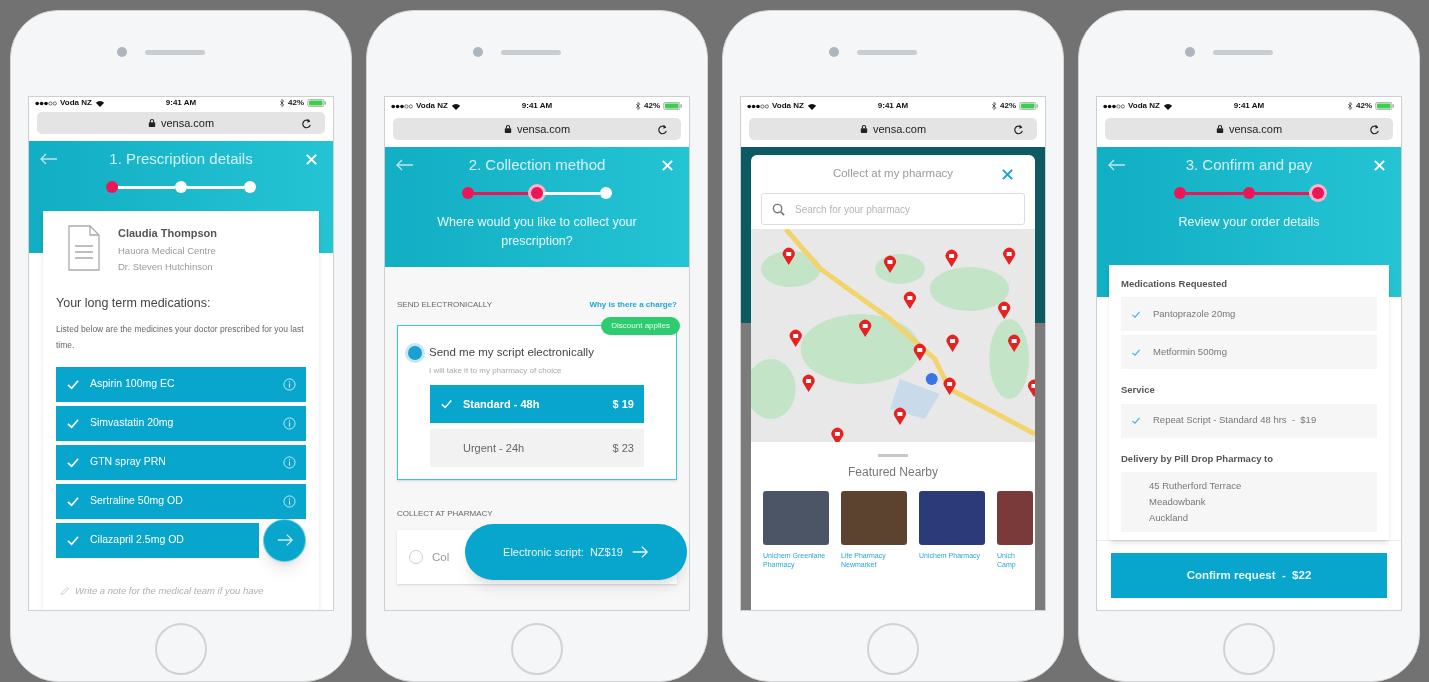  Describe the element at coordinates (181, 501) in the screenshot. I see `medication-item: Sertraline 50mg OD` at that location.